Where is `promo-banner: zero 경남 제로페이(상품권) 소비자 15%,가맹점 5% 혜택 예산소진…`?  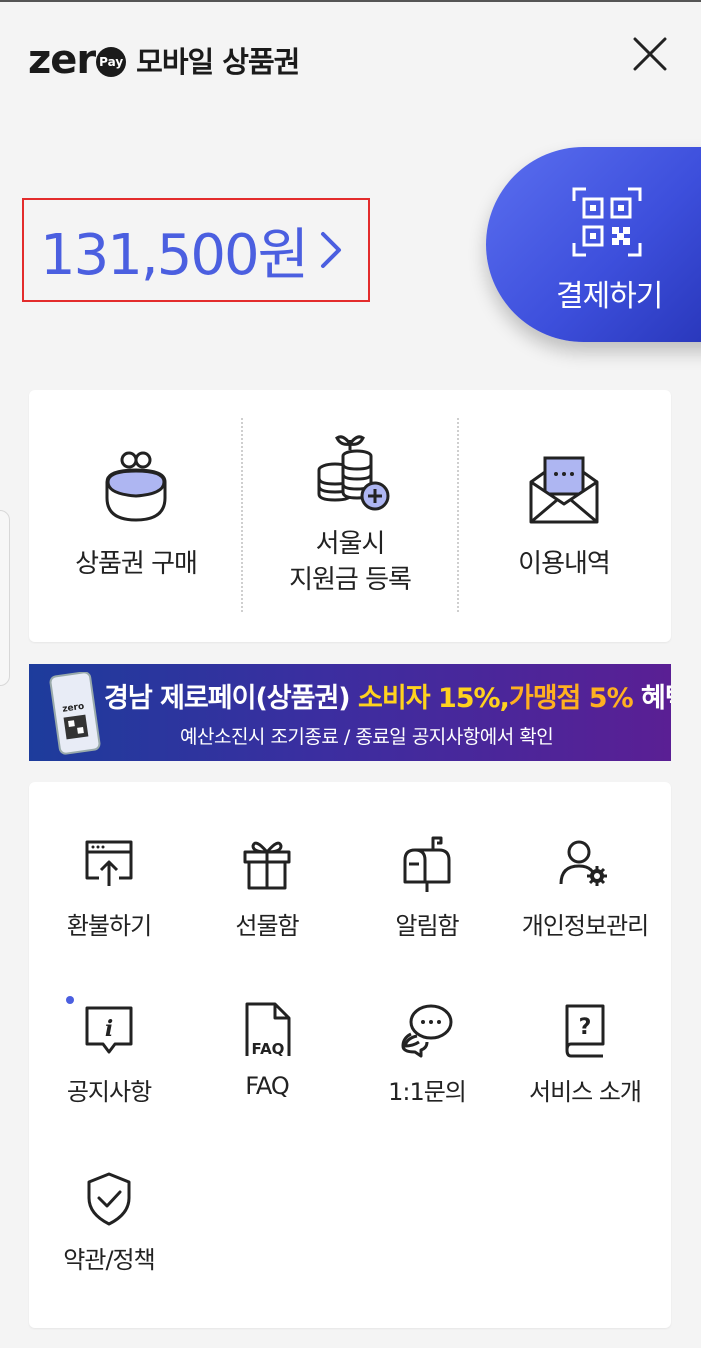 promo-banner: zero 경남 제로페이(상품권) 소비자 15%,가맹점 5% 혜택 예산소진… is located at coordinates (350, 712).